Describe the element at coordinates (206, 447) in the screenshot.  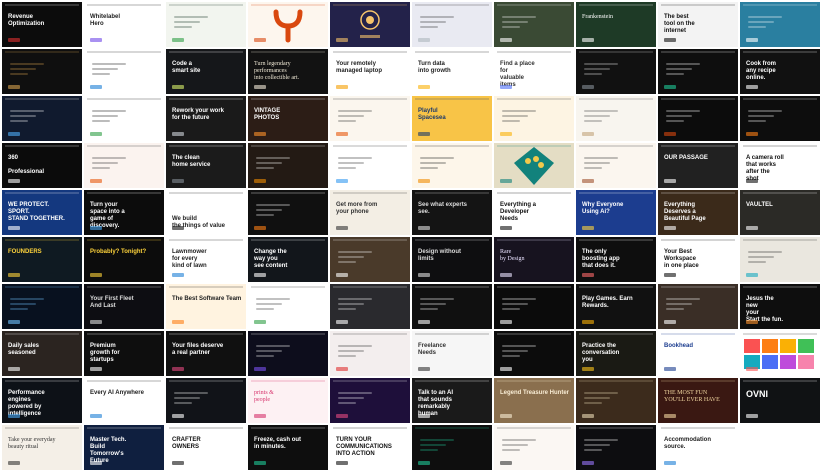
I see `website-thumbnail: CRAFTER OWNERS` at that location.